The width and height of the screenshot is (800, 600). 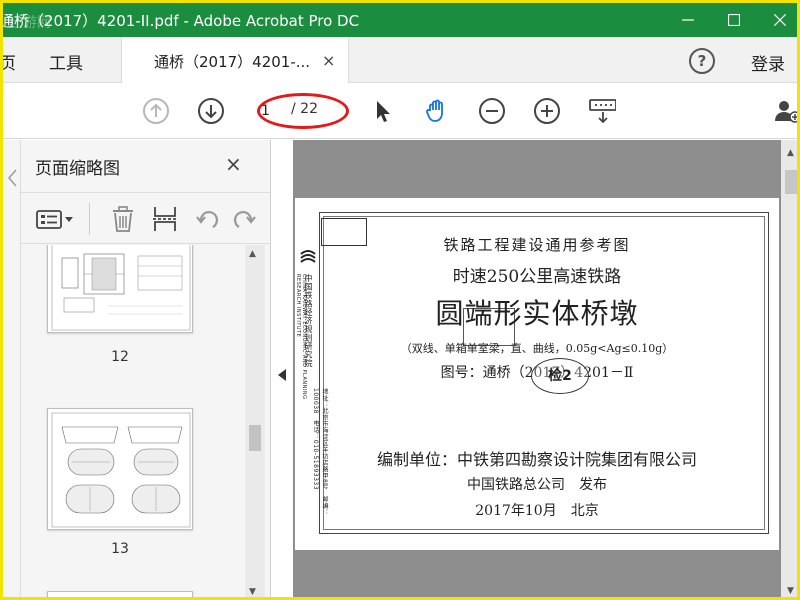 What do you see at coordinates (492, 111) in the screenshot?
I see `zoom-out-icon` at bounding box center [492, 111].